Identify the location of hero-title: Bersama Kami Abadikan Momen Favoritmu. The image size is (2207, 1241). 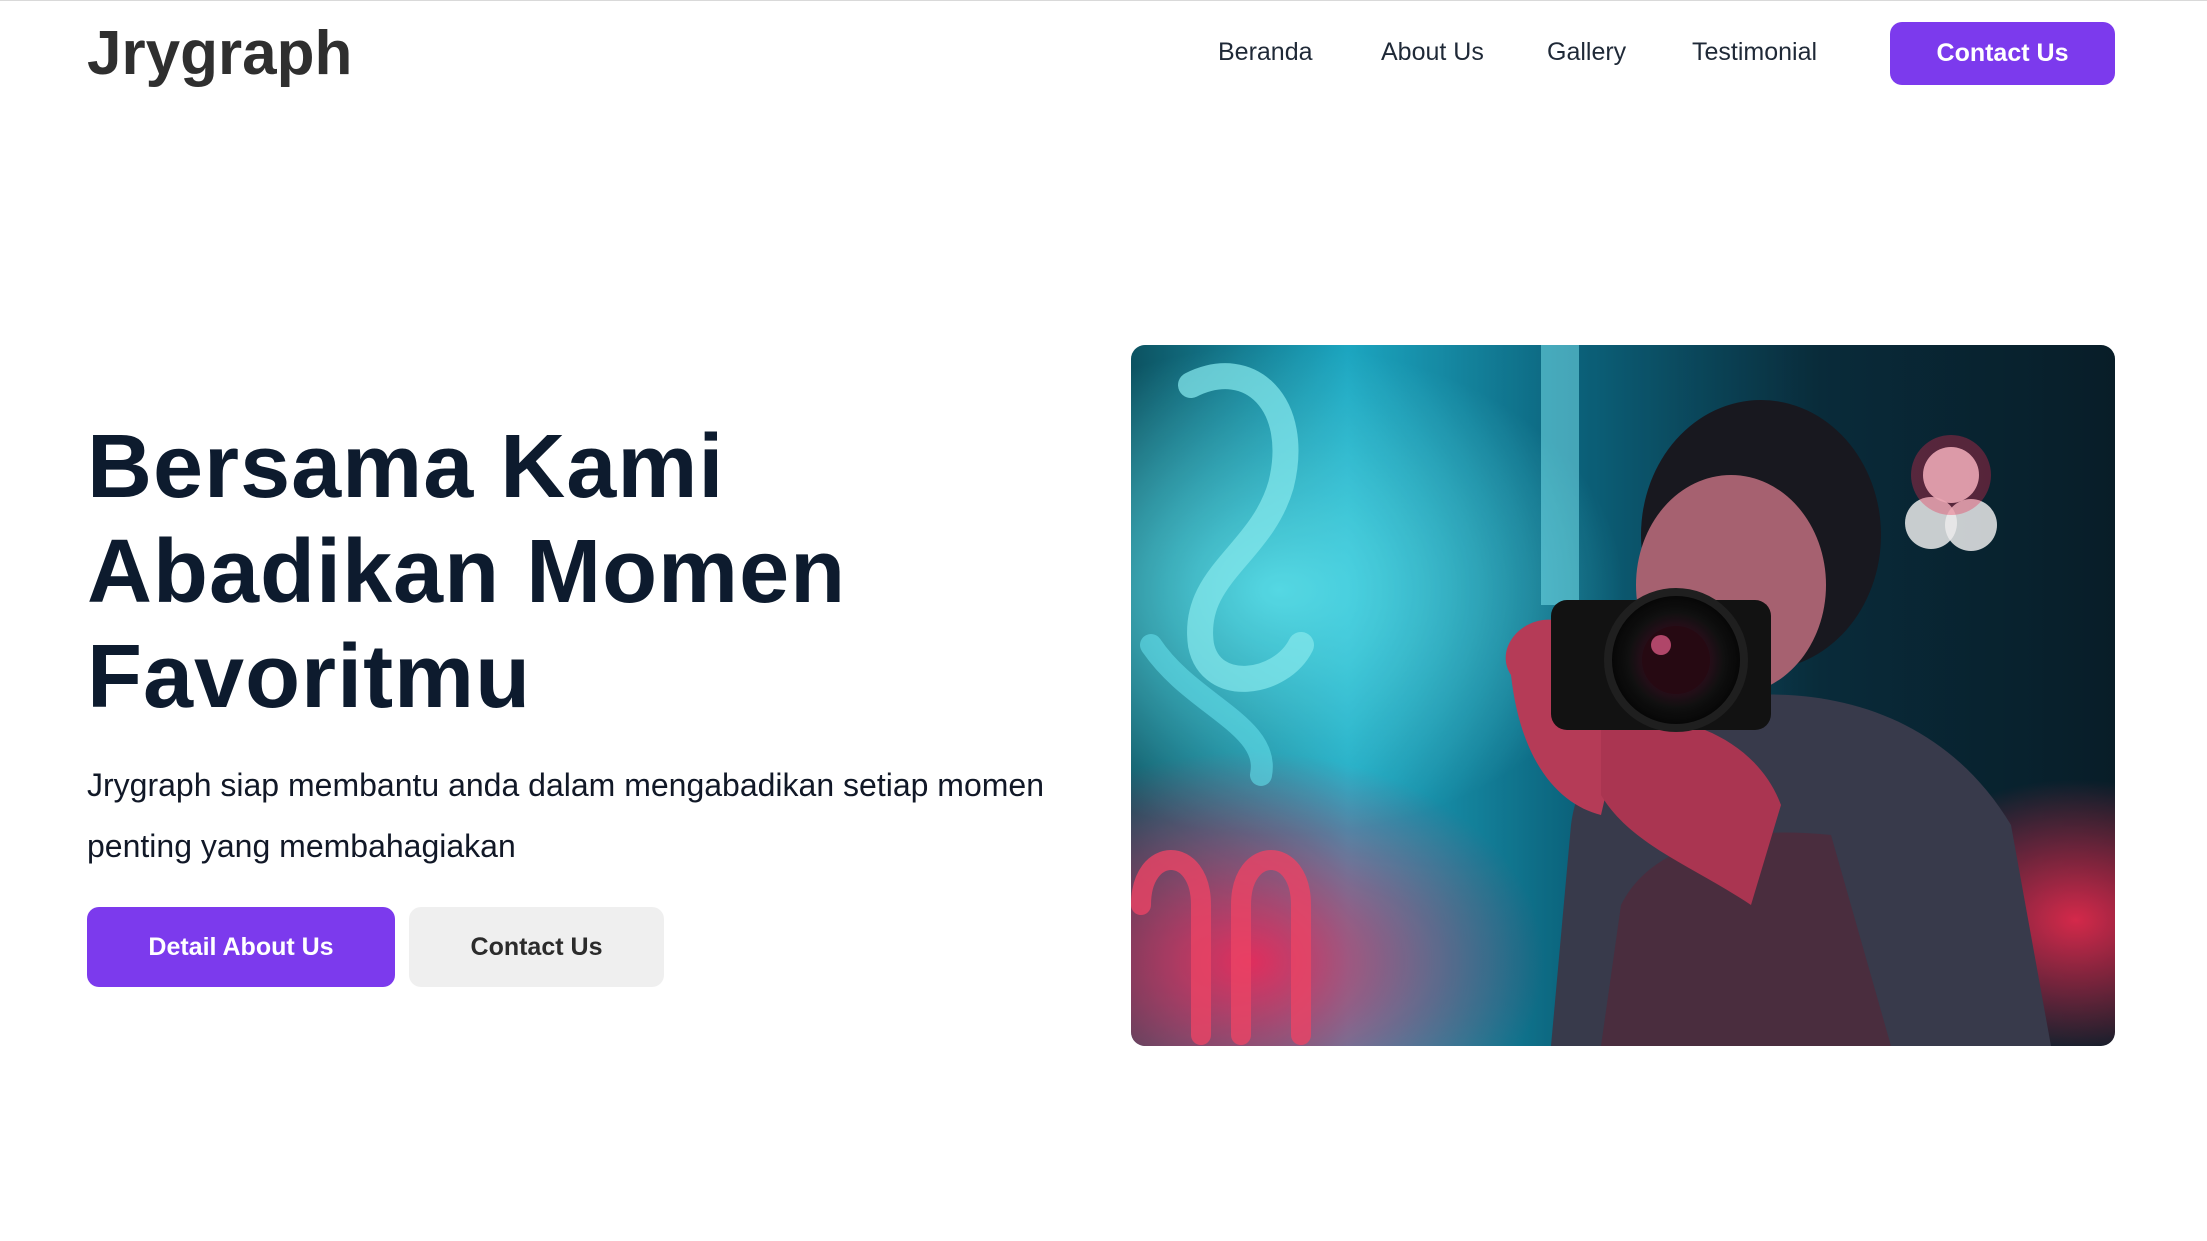
(587, 572).